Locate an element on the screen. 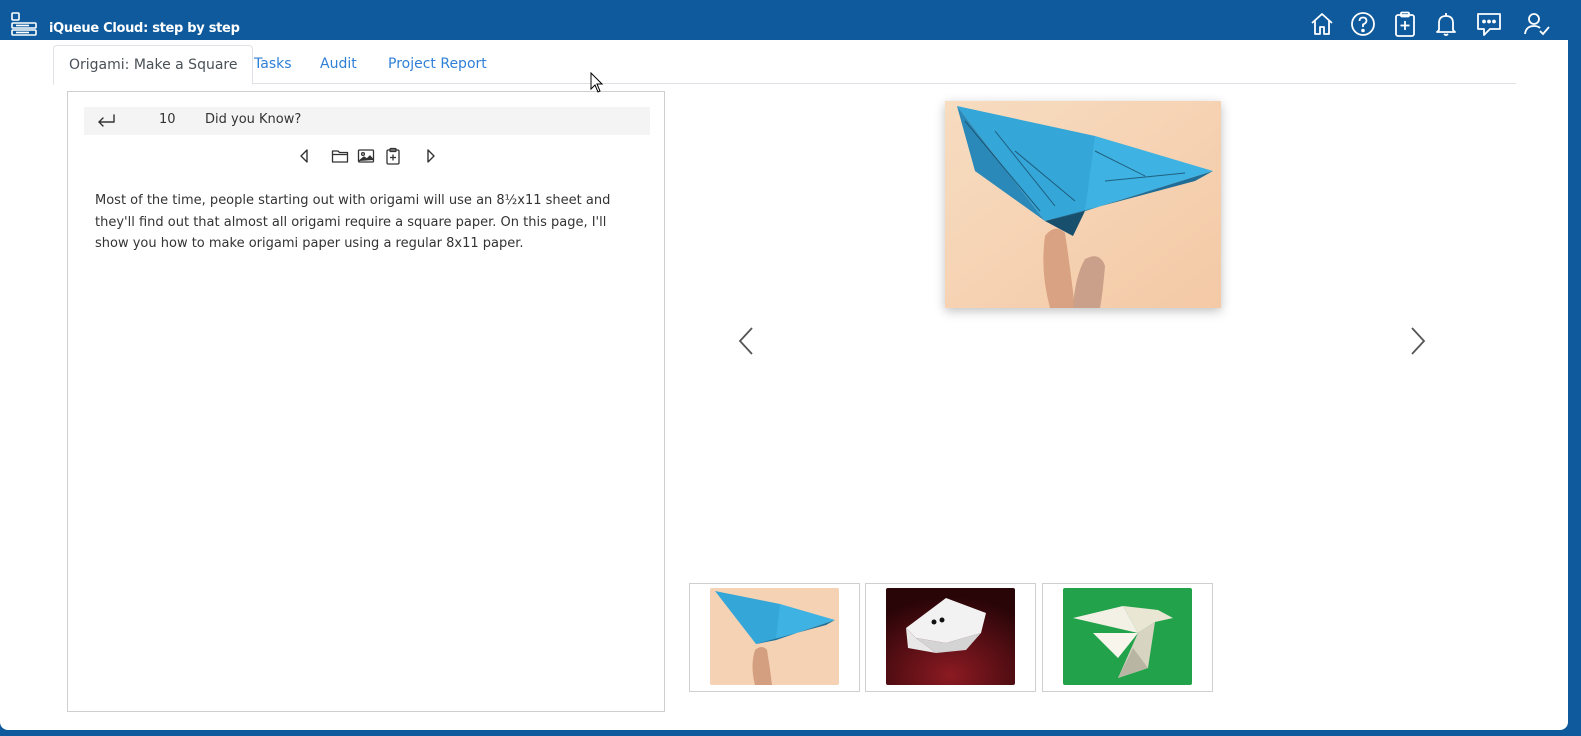 Image resolution: width=1581 pixels, height=736 pixels. user-check-icon is located at coordinates (1537, 24).